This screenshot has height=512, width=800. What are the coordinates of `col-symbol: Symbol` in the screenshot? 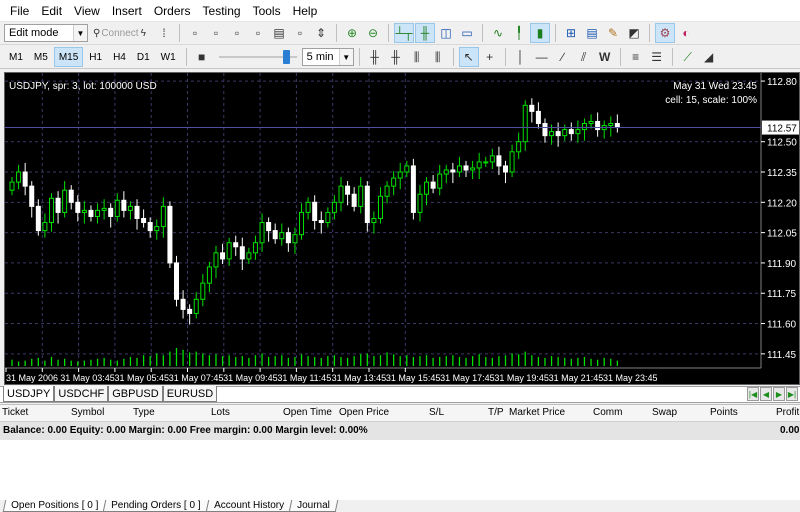 It's located at (87, 412).